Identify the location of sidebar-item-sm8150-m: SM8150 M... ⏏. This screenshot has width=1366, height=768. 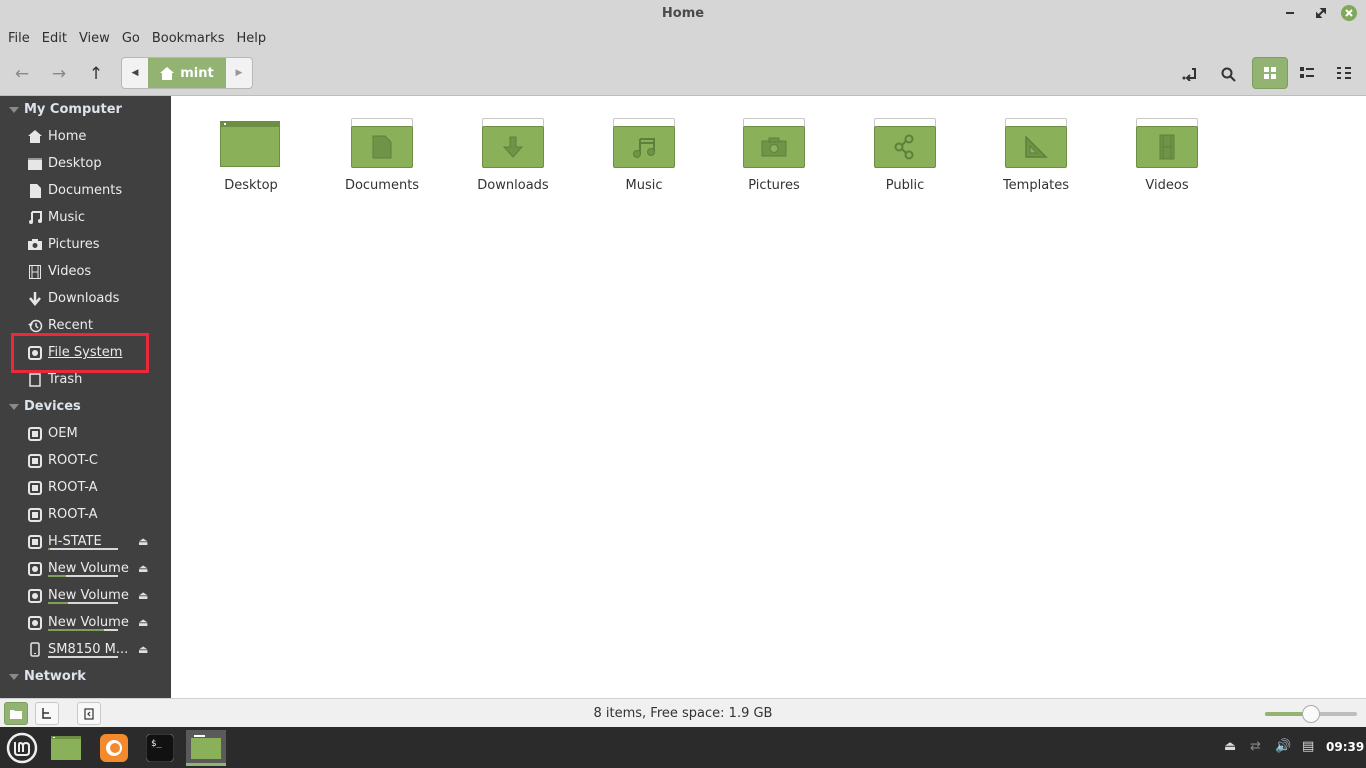
(85, 649).